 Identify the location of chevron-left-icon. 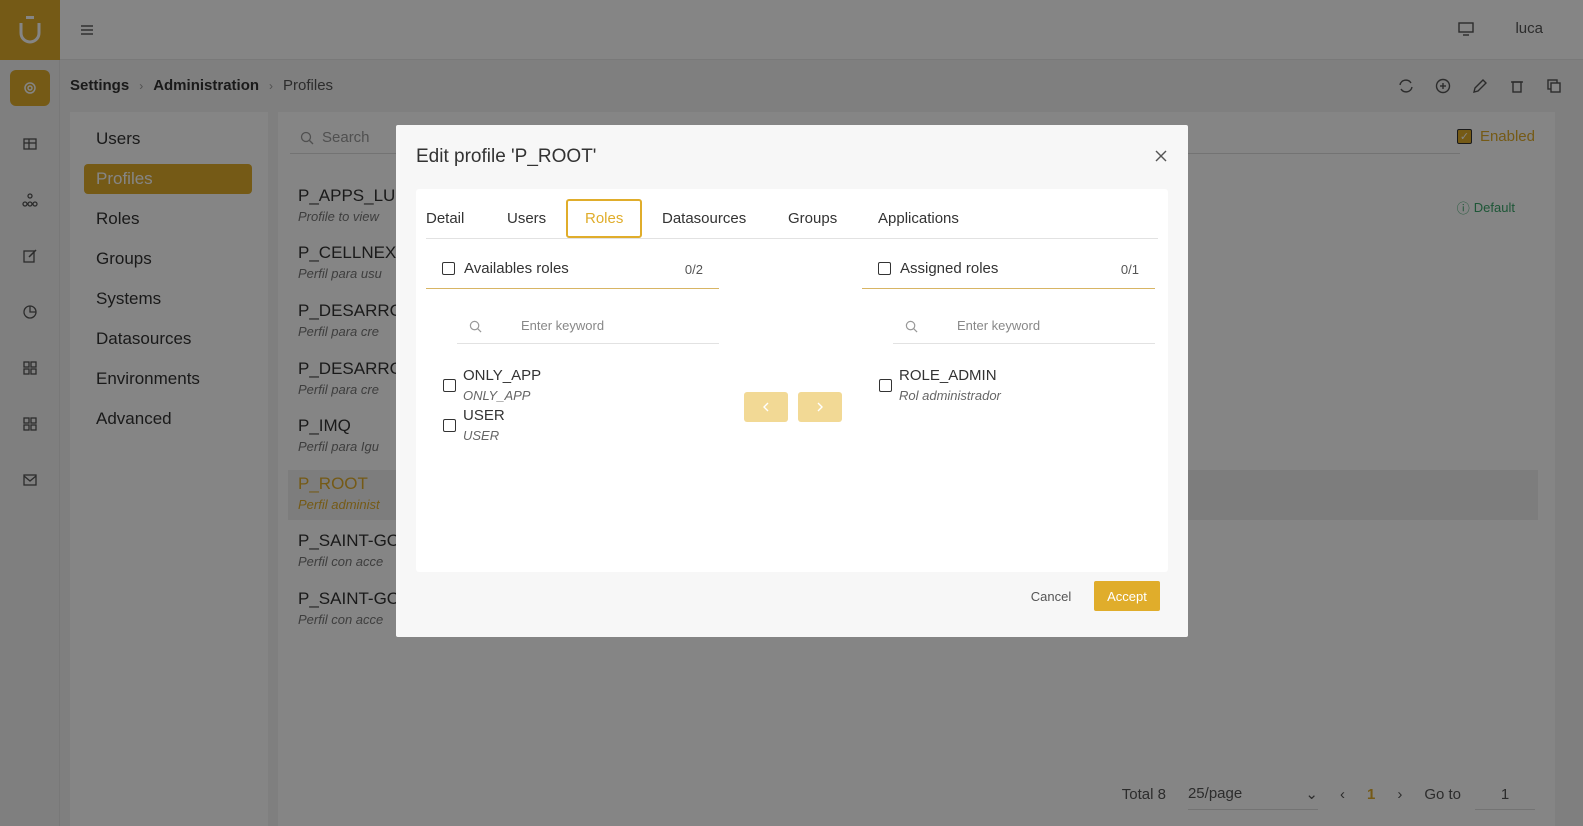
(766, 407).